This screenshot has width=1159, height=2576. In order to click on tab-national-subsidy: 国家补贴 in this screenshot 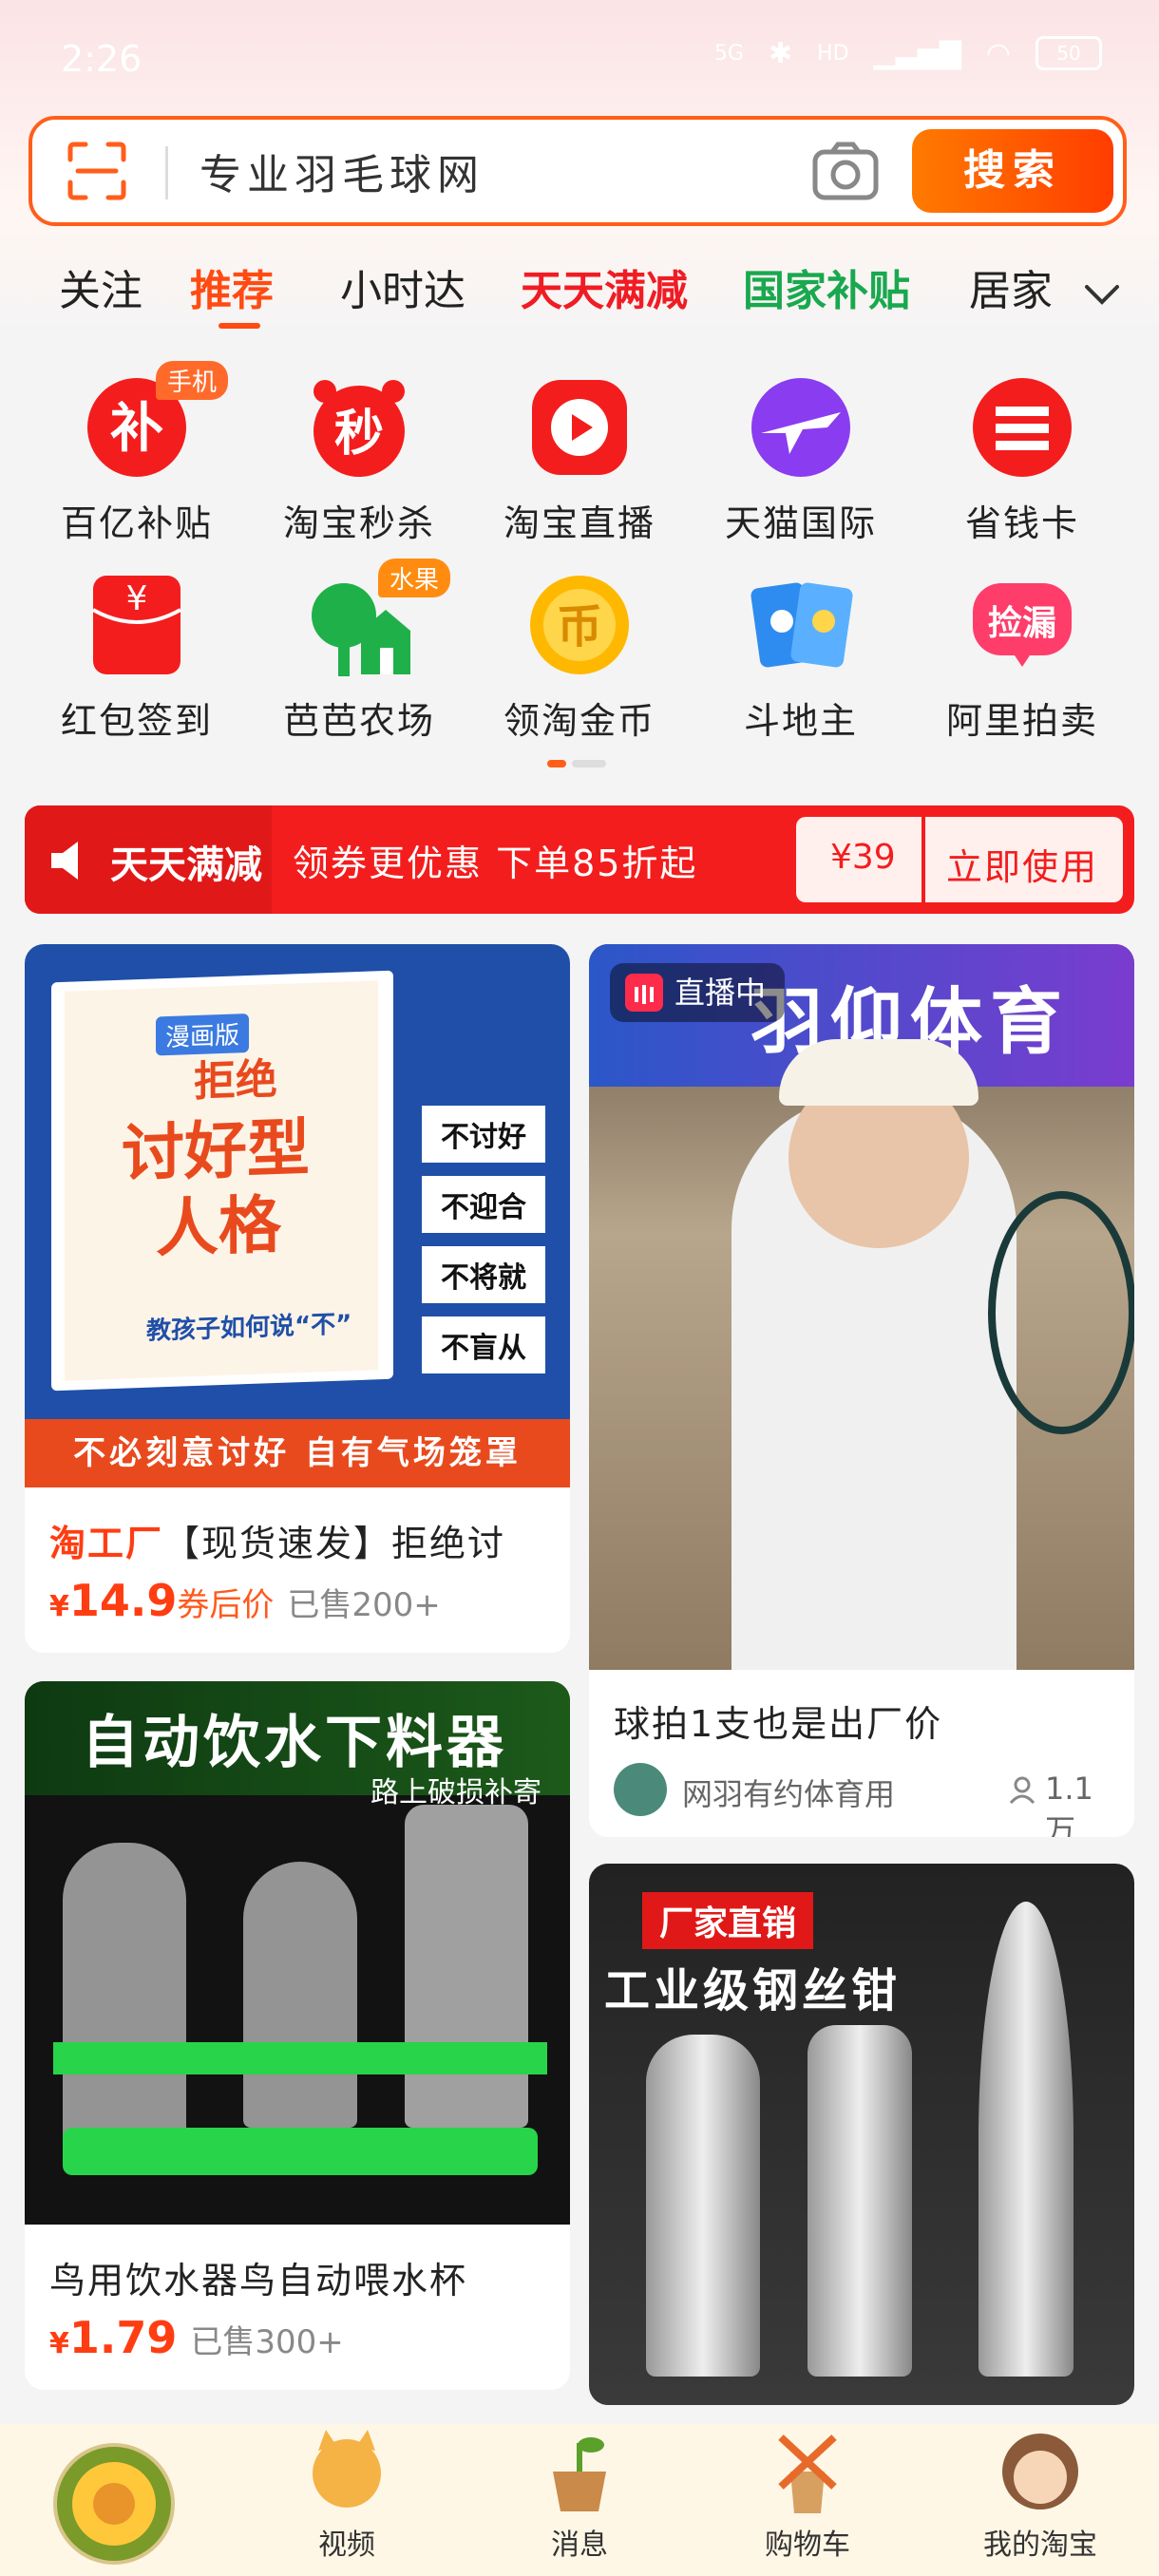, I will do `click(826, 286)`.